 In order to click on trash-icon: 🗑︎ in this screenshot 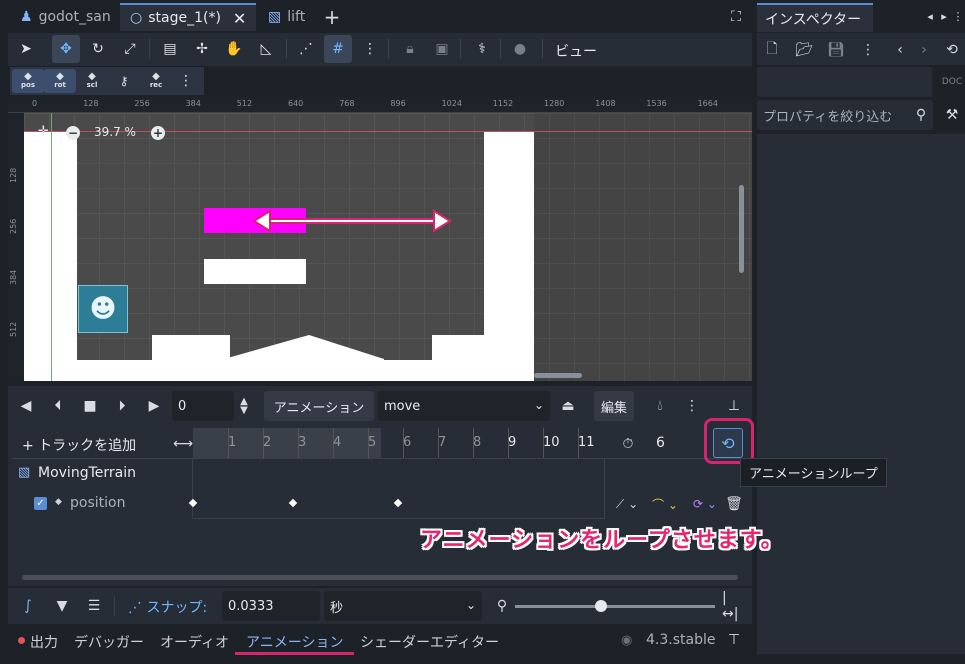, I will do `click(734, 504)`.